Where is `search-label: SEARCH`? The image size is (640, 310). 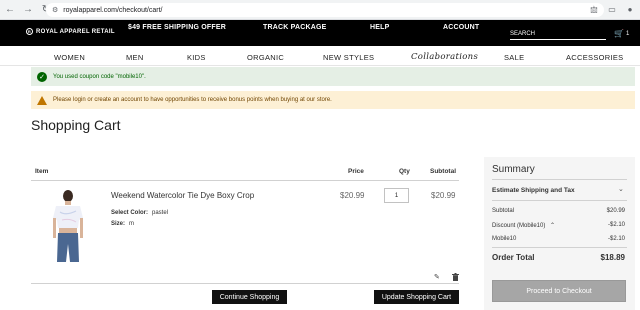 search-label: SEARCH is located at coordinates (523, 34).